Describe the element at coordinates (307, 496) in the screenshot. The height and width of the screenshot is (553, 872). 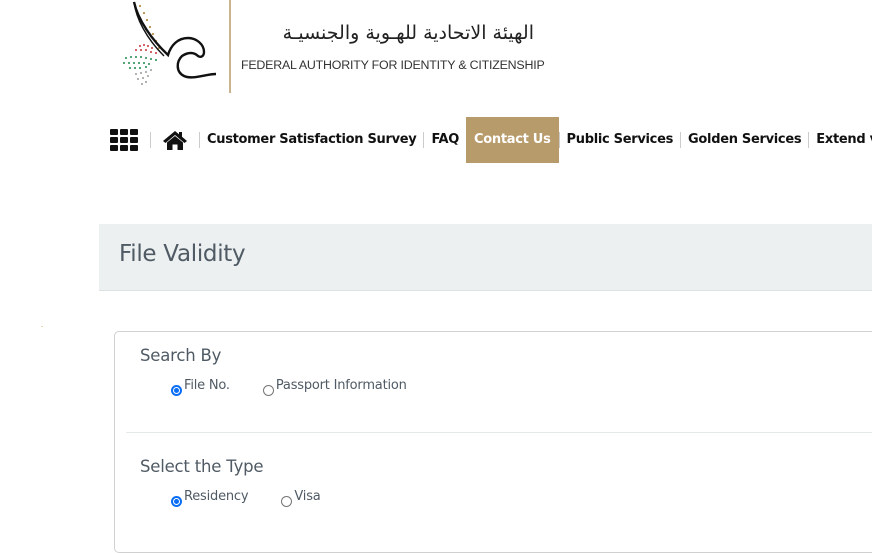
I see `radio-visa-label: Visa` at that location.